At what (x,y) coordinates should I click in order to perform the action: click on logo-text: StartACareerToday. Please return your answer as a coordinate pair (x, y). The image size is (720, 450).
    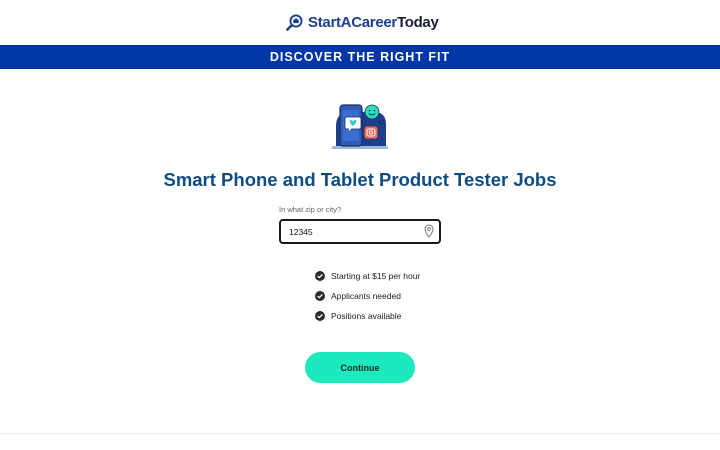
    Looking at the image, I should click on (373, 22).